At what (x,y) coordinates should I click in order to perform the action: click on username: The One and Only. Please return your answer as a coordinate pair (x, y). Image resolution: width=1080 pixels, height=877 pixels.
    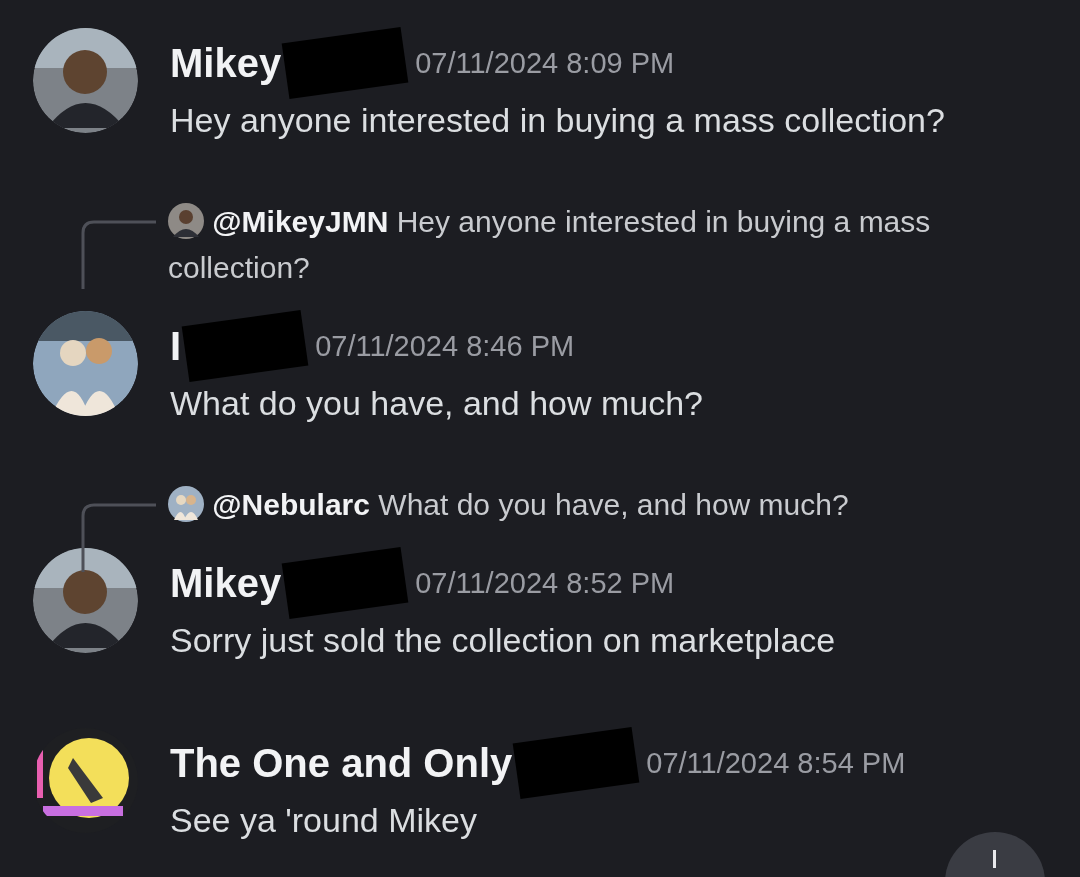
    Looking at the image, I should click on (341, 763).